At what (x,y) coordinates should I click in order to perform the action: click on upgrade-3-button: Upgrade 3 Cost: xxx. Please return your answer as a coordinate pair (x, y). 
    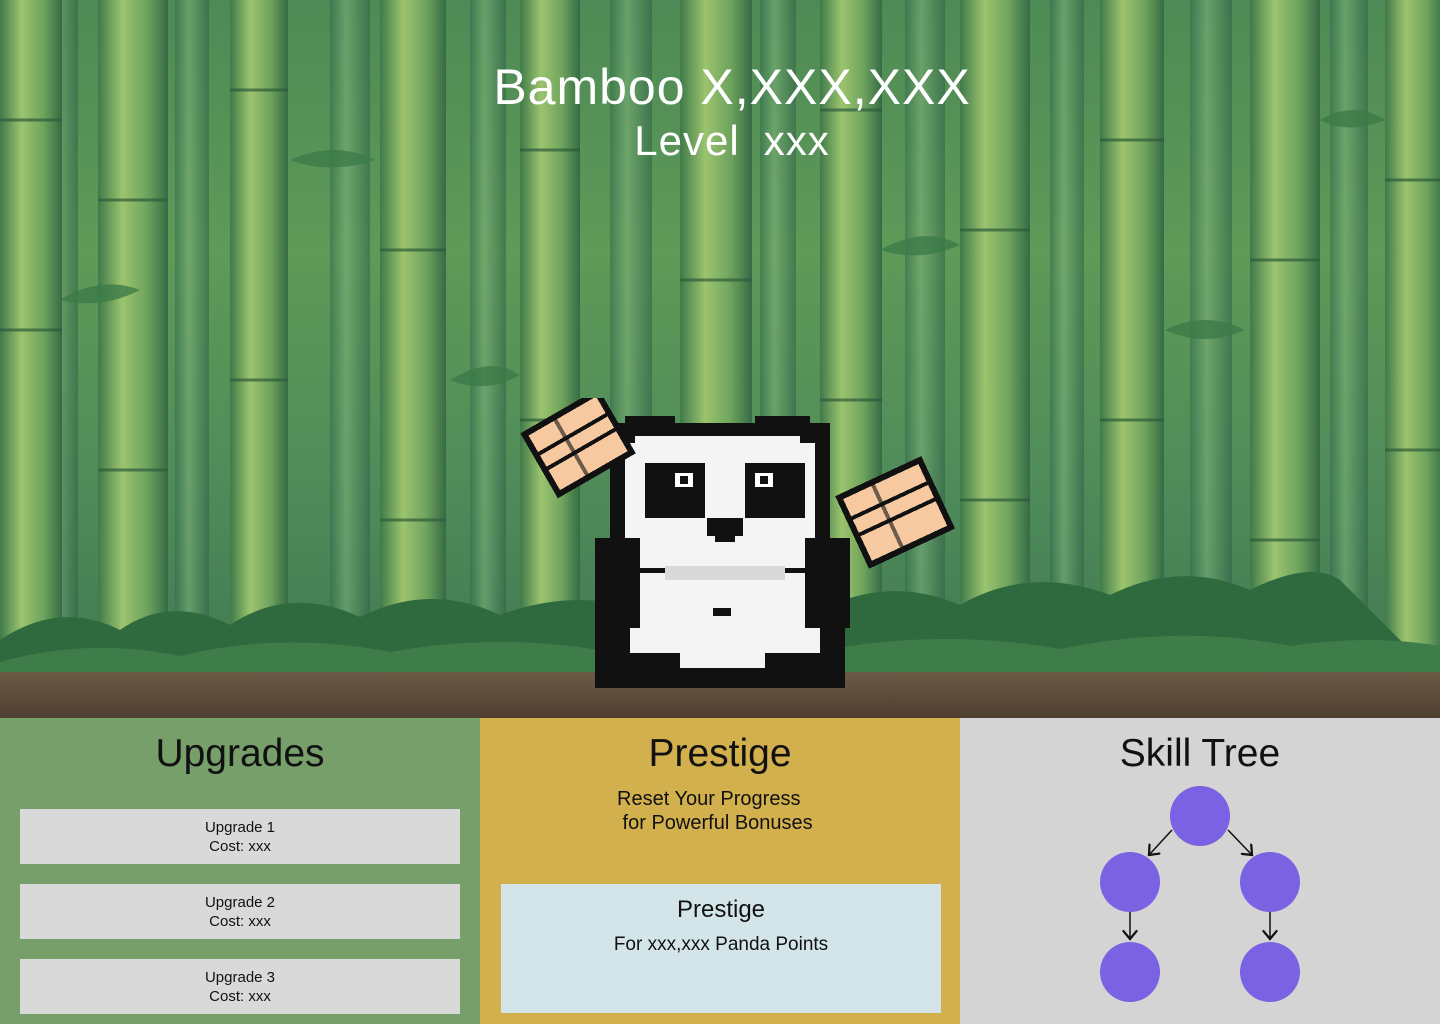
    Looking at the image, I should click on (240, 986).